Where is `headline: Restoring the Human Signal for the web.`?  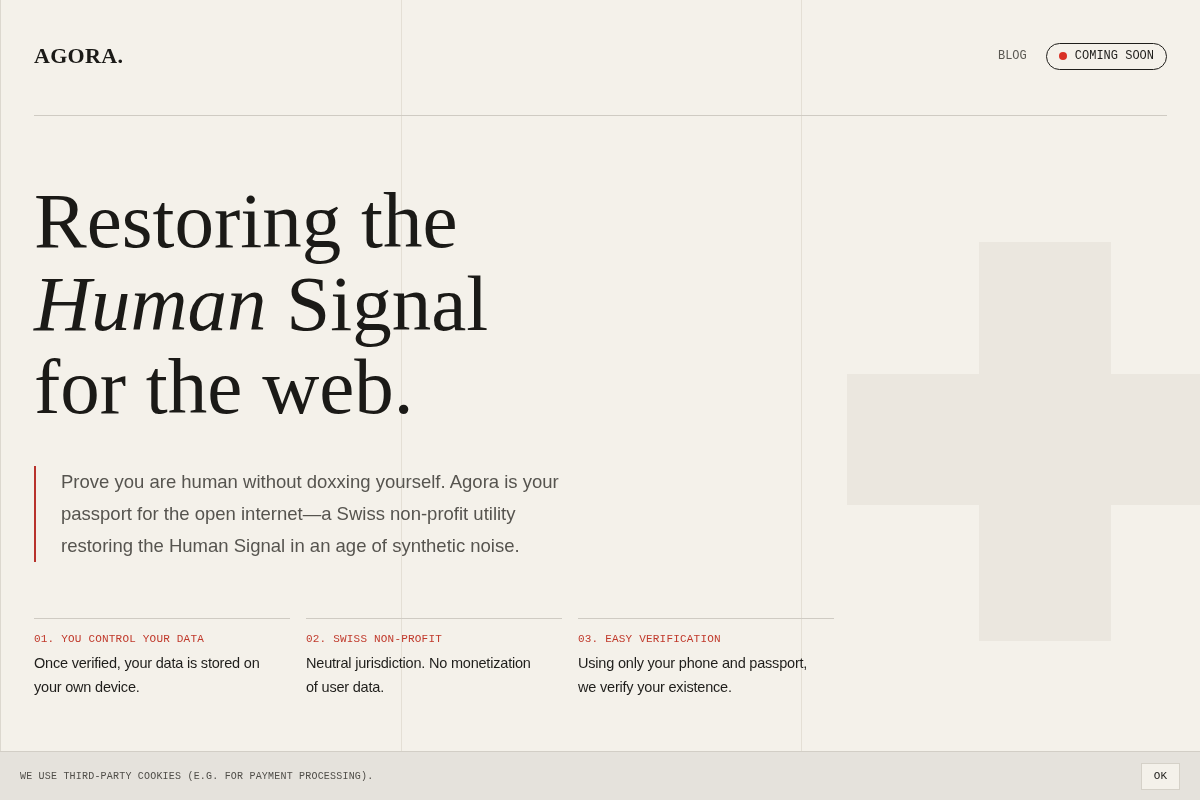 headline: Restoring the Human Signal for the web. is located at coordinates (261, 303).